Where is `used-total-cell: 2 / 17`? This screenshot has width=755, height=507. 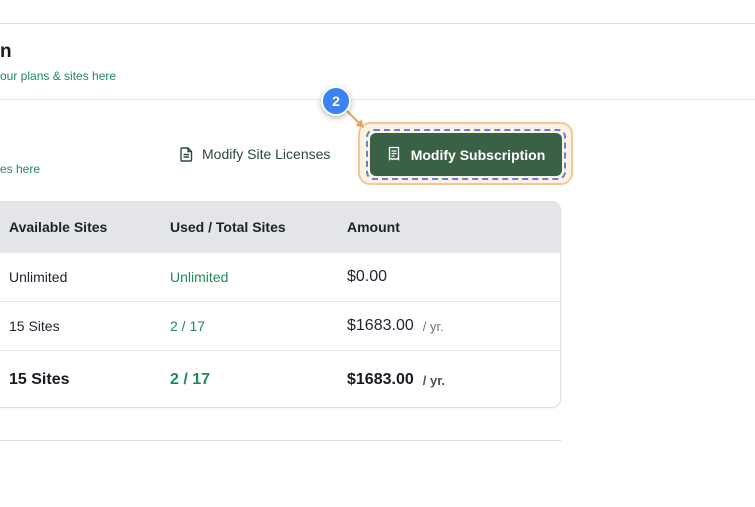 used-total-cell: 2 / 17 is located at coordinates (188, 326).